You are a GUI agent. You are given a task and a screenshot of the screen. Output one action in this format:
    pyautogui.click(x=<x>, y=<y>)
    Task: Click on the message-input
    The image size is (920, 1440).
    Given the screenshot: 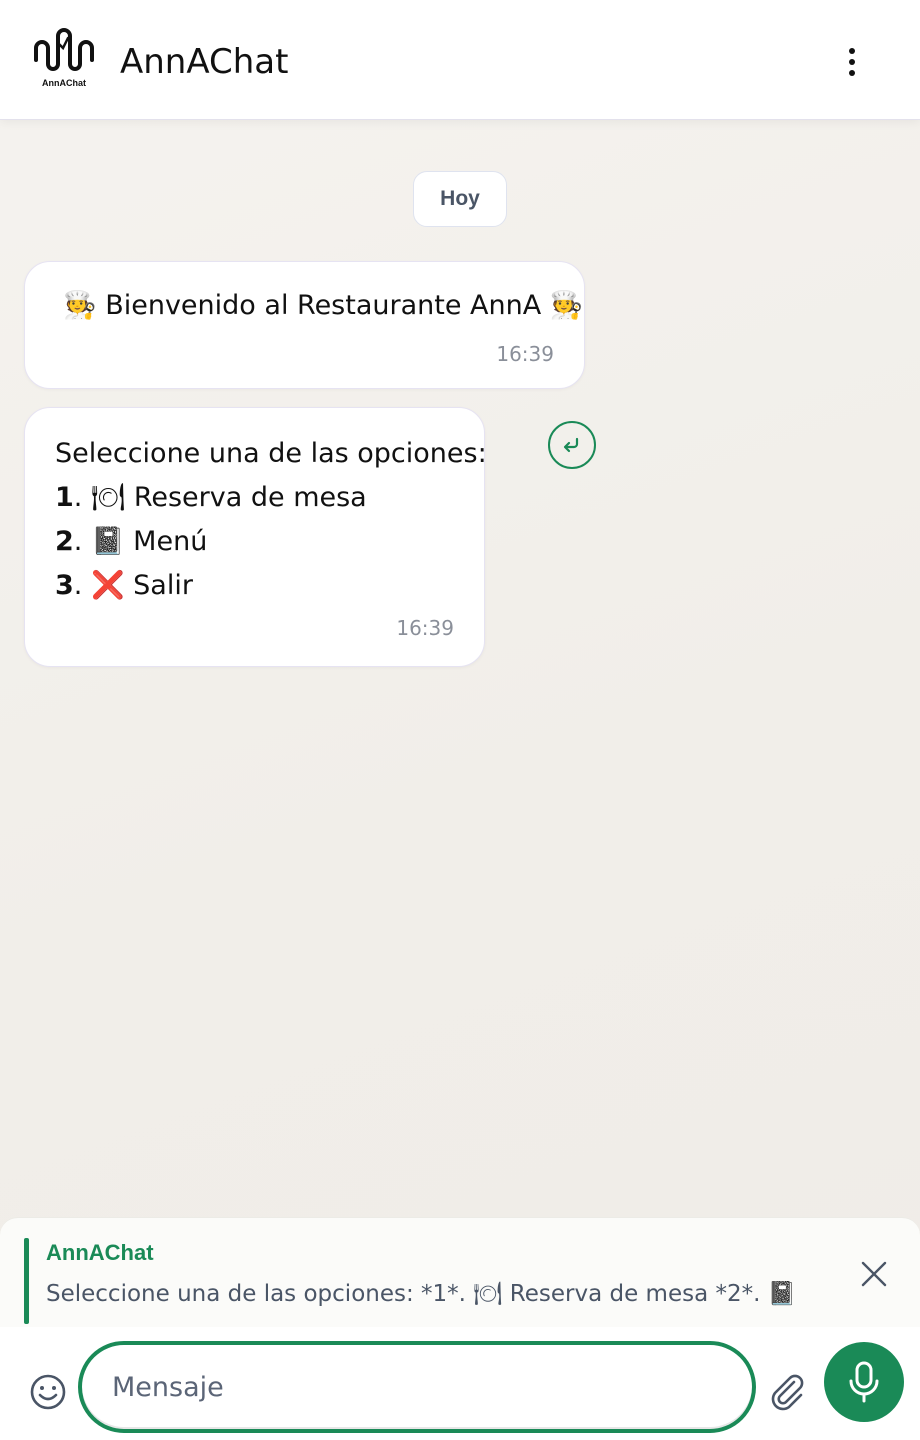 What is the action you would take?
    pyautogui.click(x=412, y=1387)
    